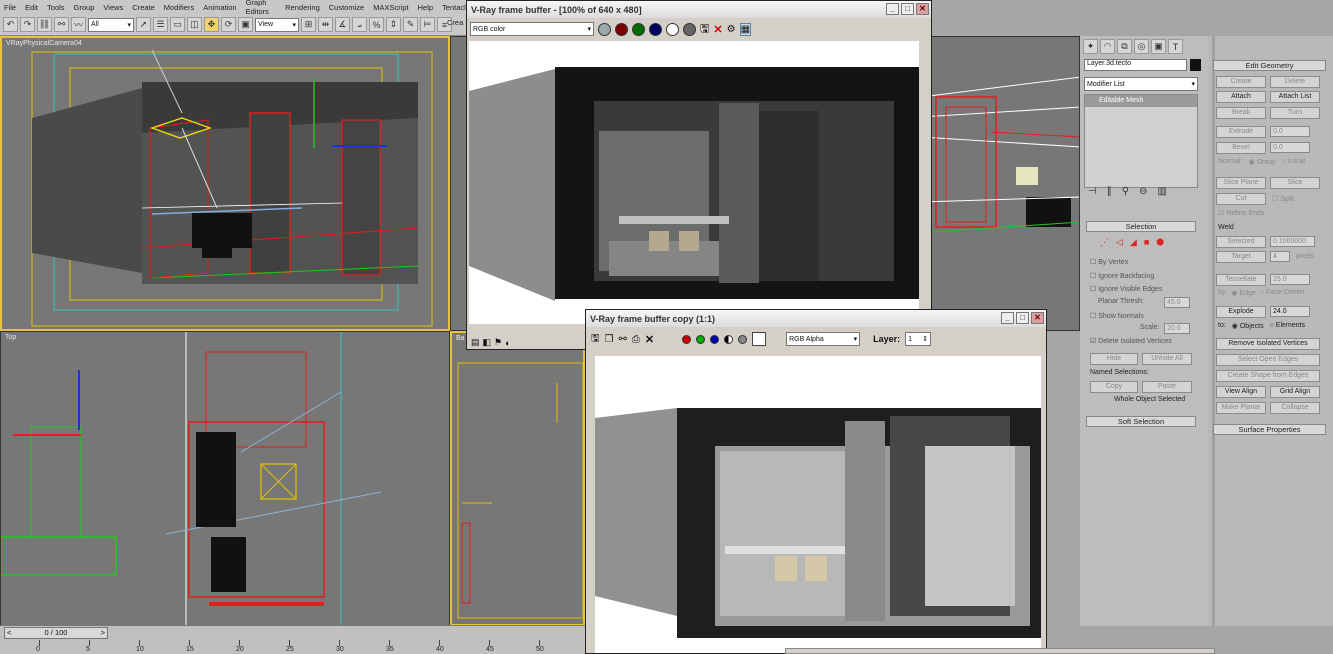 The width and height of the screenshot is (1333, 654). What do you see at coordinates (1241, 148) in the screenshot?
I see `bevel-button: Bevel` at bounding box center [1241, 148].